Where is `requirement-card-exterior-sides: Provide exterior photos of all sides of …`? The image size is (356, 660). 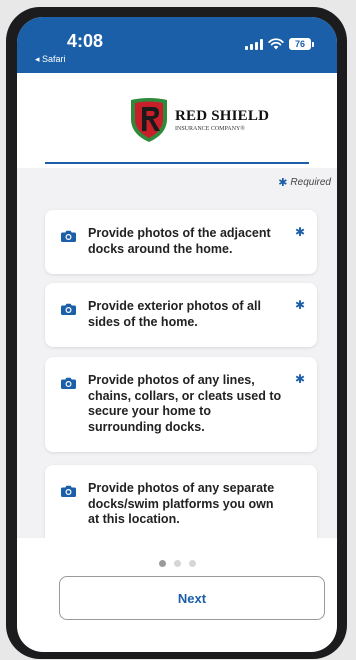
requirement-card-exterior-sides: Provide exterior photos of all sides of … is located at coordinates (181, 315).